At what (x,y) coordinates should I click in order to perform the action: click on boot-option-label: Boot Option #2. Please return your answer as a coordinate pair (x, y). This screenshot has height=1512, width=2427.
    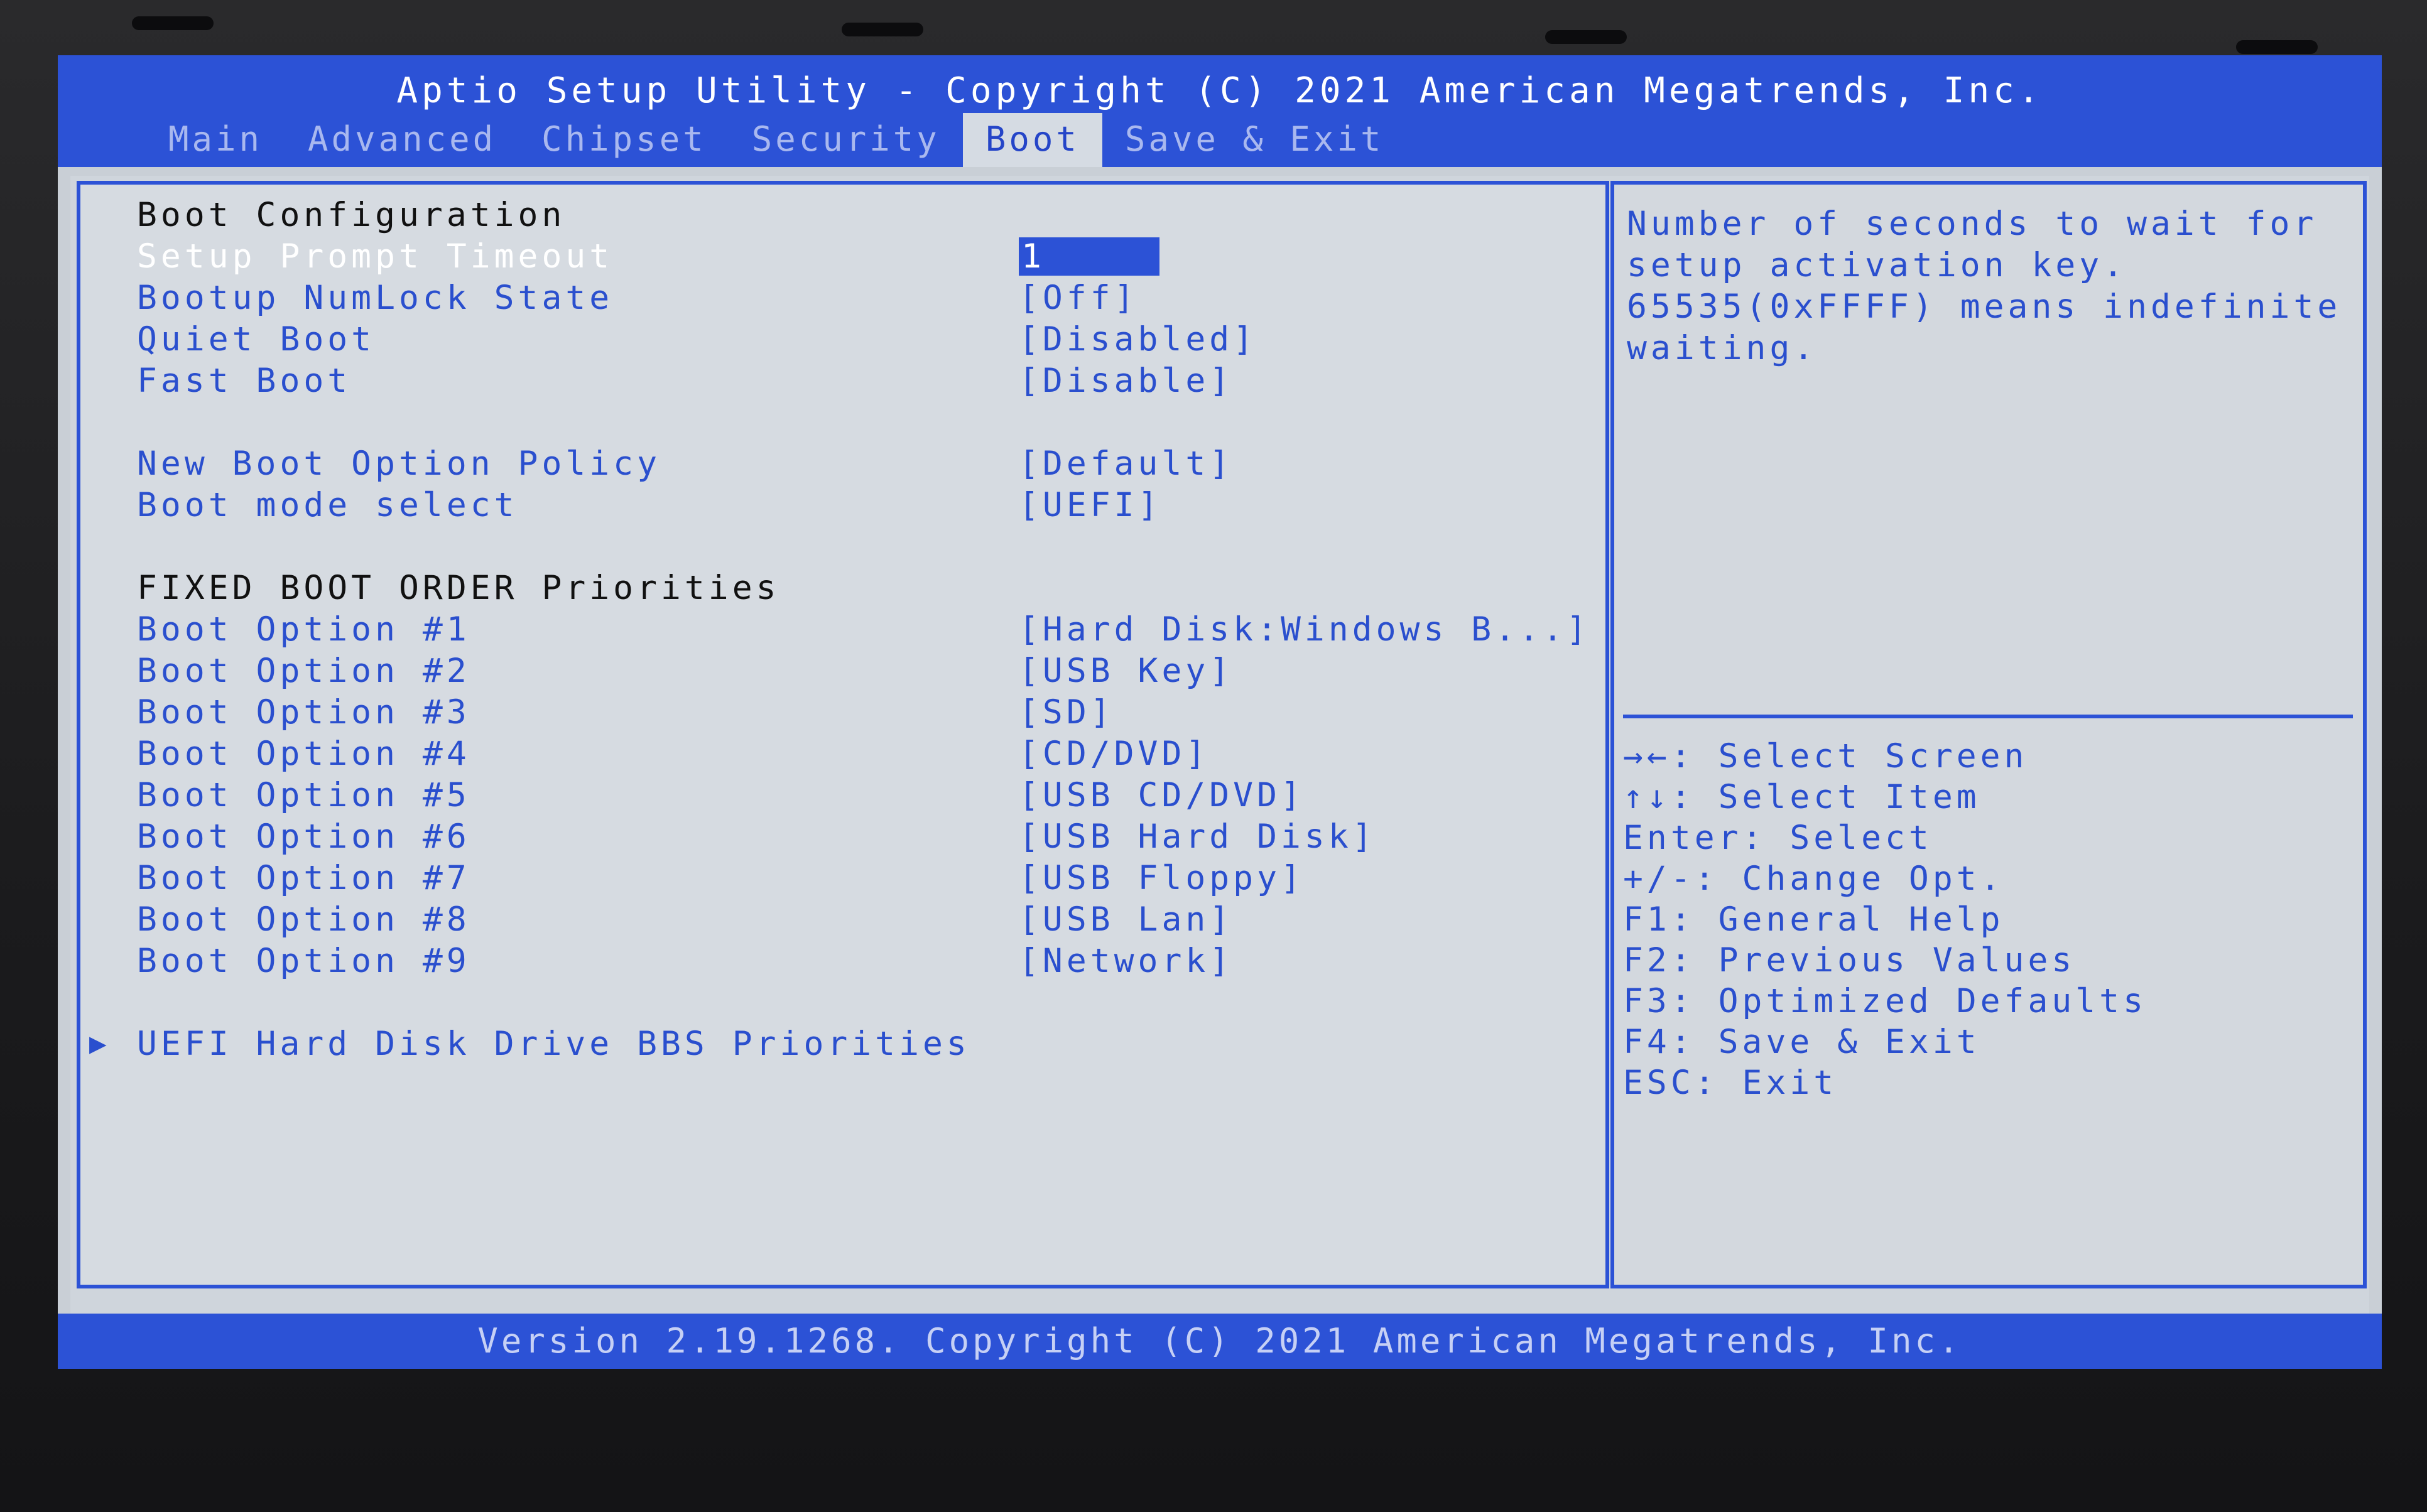
    Looking at the image, I should click on (303, 671).